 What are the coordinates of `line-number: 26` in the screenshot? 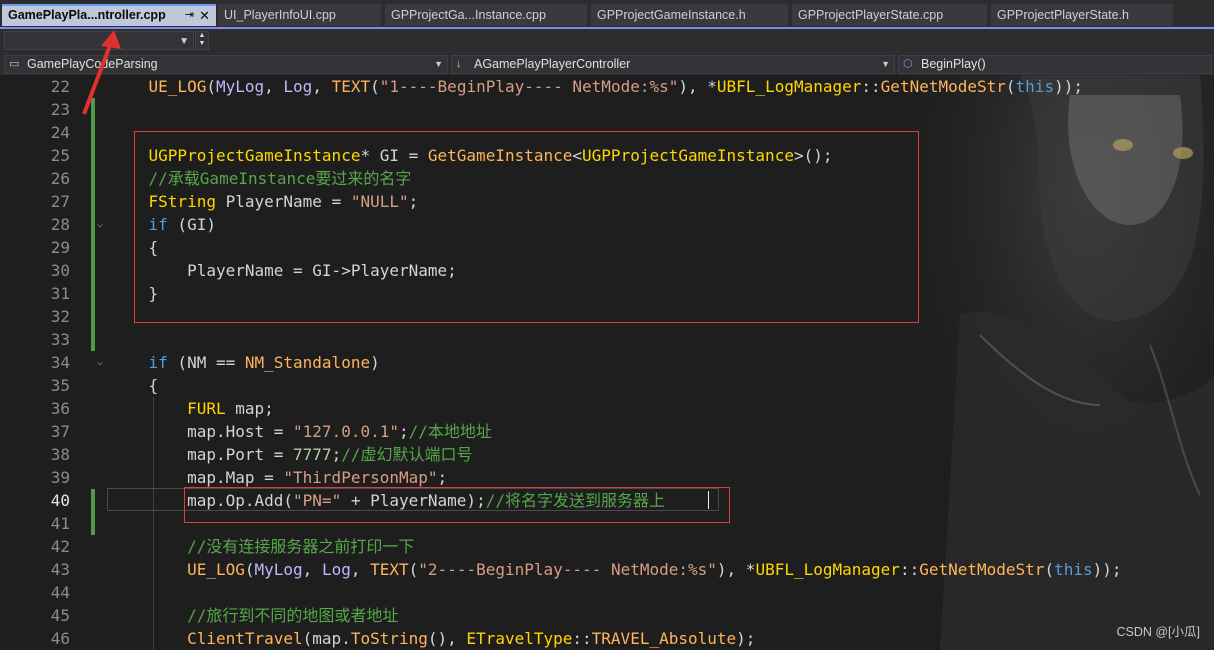 It's located at (60, 178).